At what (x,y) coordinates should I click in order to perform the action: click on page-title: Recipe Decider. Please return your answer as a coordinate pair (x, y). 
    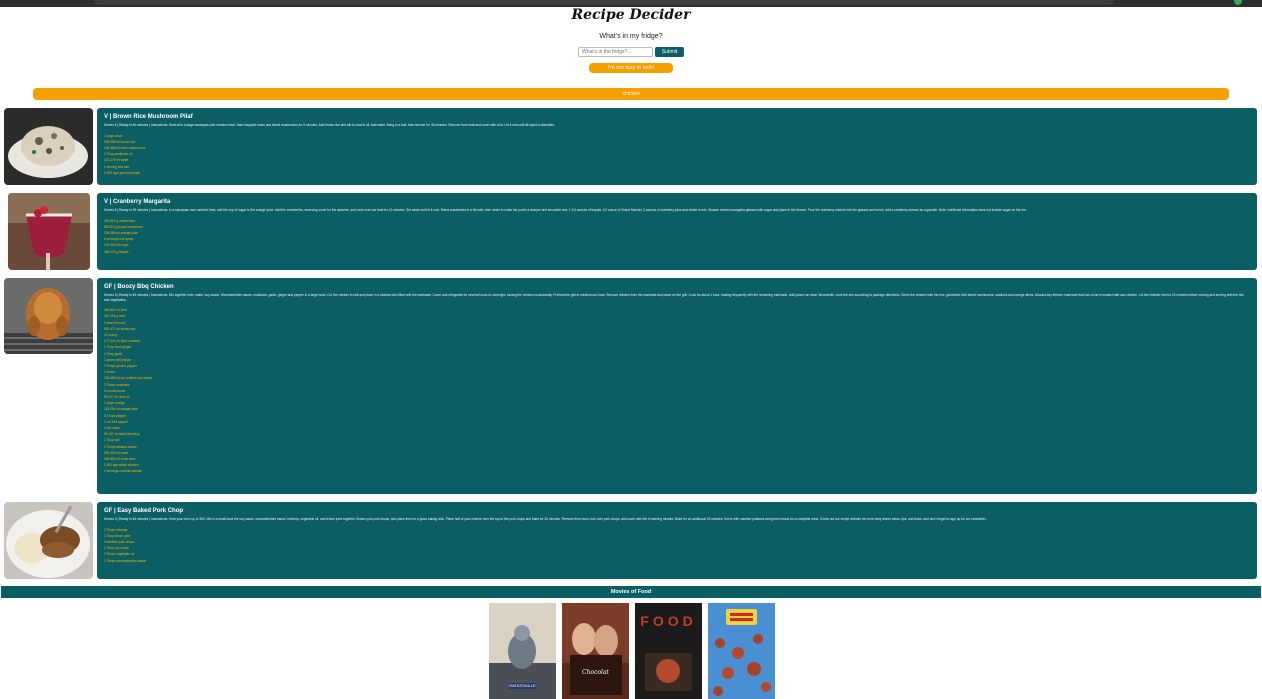
    Looking at the image, I should click on (631, 15).